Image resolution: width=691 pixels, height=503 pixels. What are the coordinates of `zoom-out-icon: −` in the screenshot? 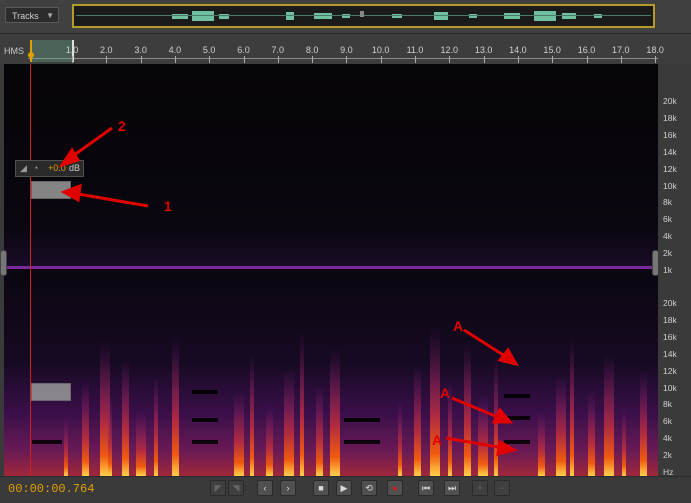 It's located at (502, 488).